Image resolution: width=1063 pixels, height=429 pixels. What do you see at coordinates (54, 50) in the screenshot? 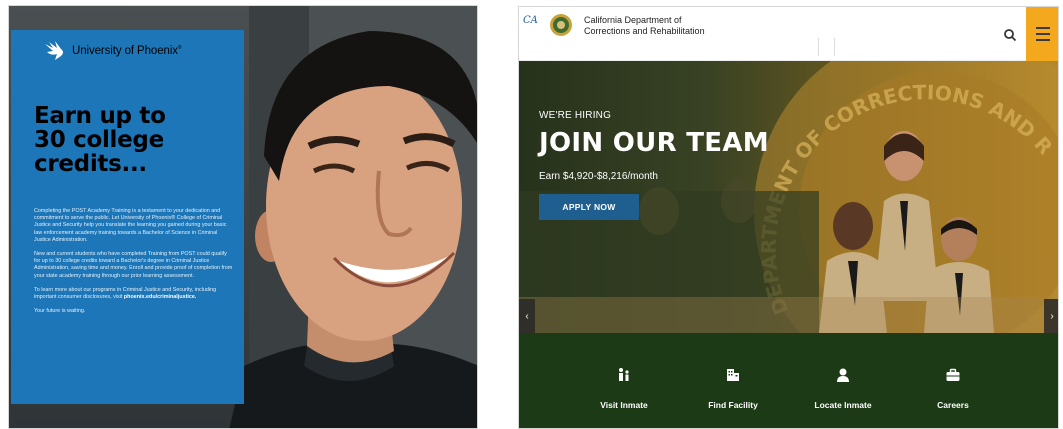
I see `phoenix-bird-icon` at bounding box center [54, 50].